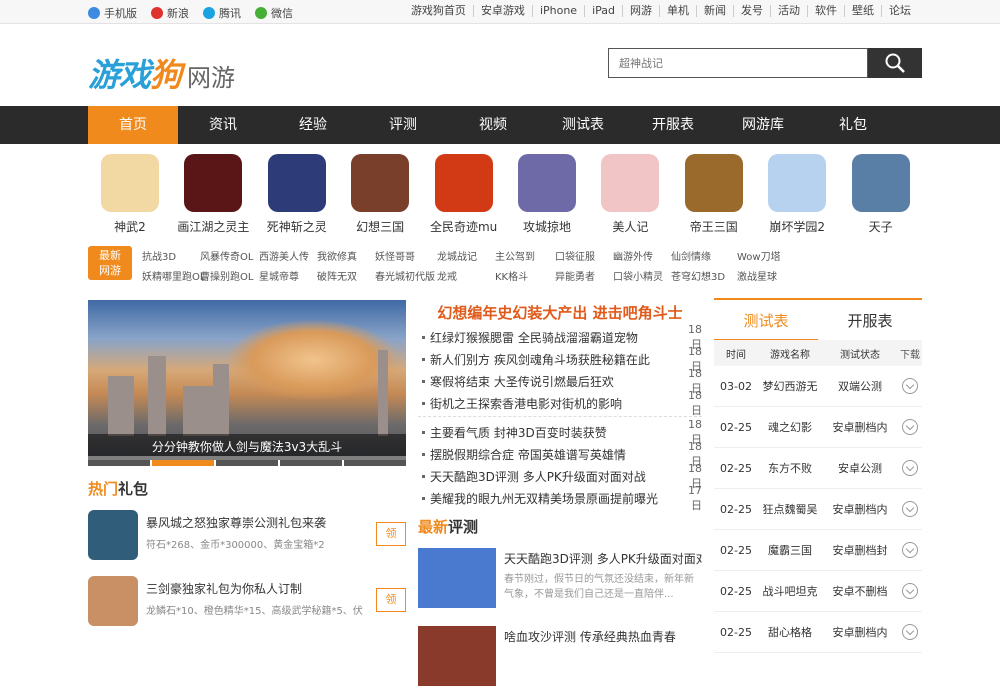  What do you see at coordinates (464, 194) in the screenshot?
I see `game-item: 全民奇迹mu` at bounding box center [464, 194].